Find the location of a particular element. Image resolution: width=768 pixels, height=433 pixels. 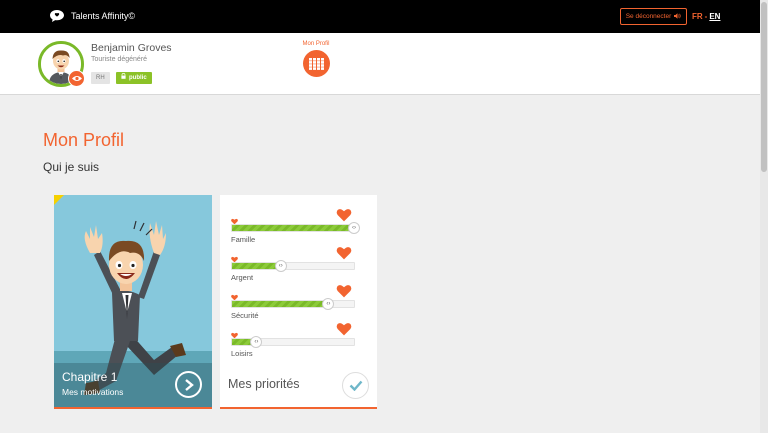

language-switcher: FR - EN is located at coordinates (706, 16).